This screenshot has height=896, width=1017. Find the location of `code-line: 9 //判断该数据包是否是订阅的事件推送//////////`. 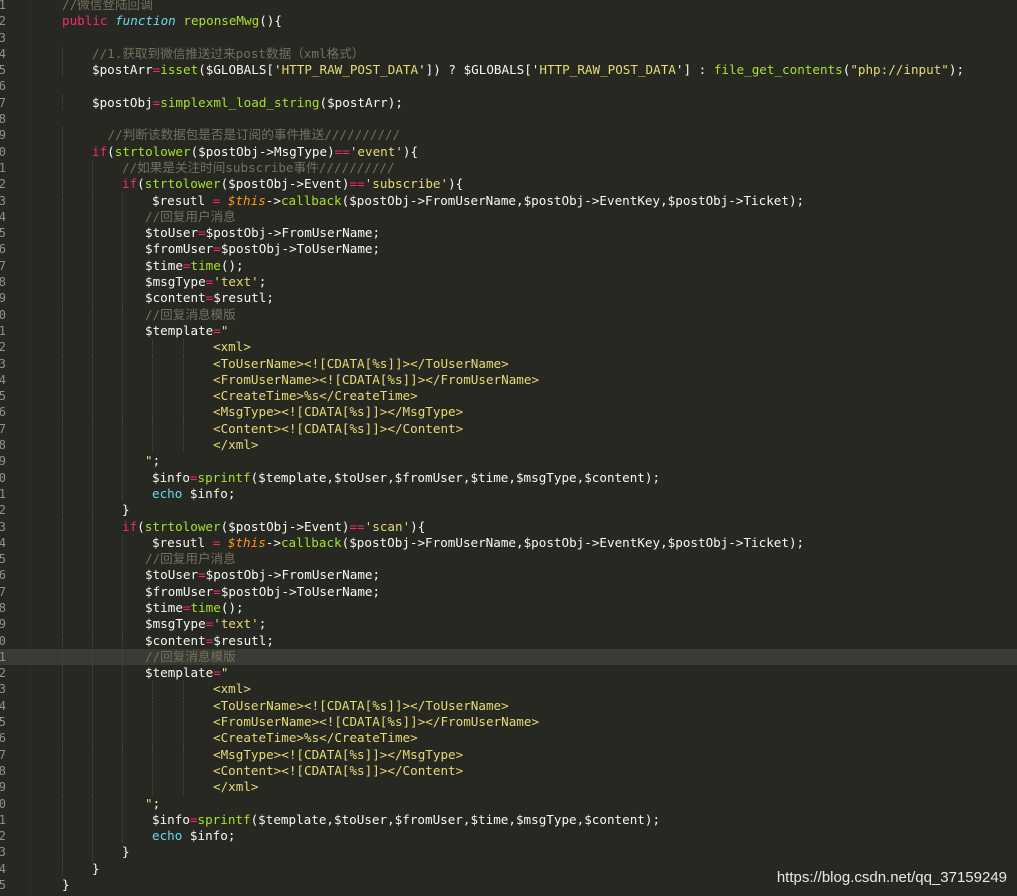

code-line: 9 //判断该数据包是否是订阅的事件推送////////// is located at coordinates (508, 135).